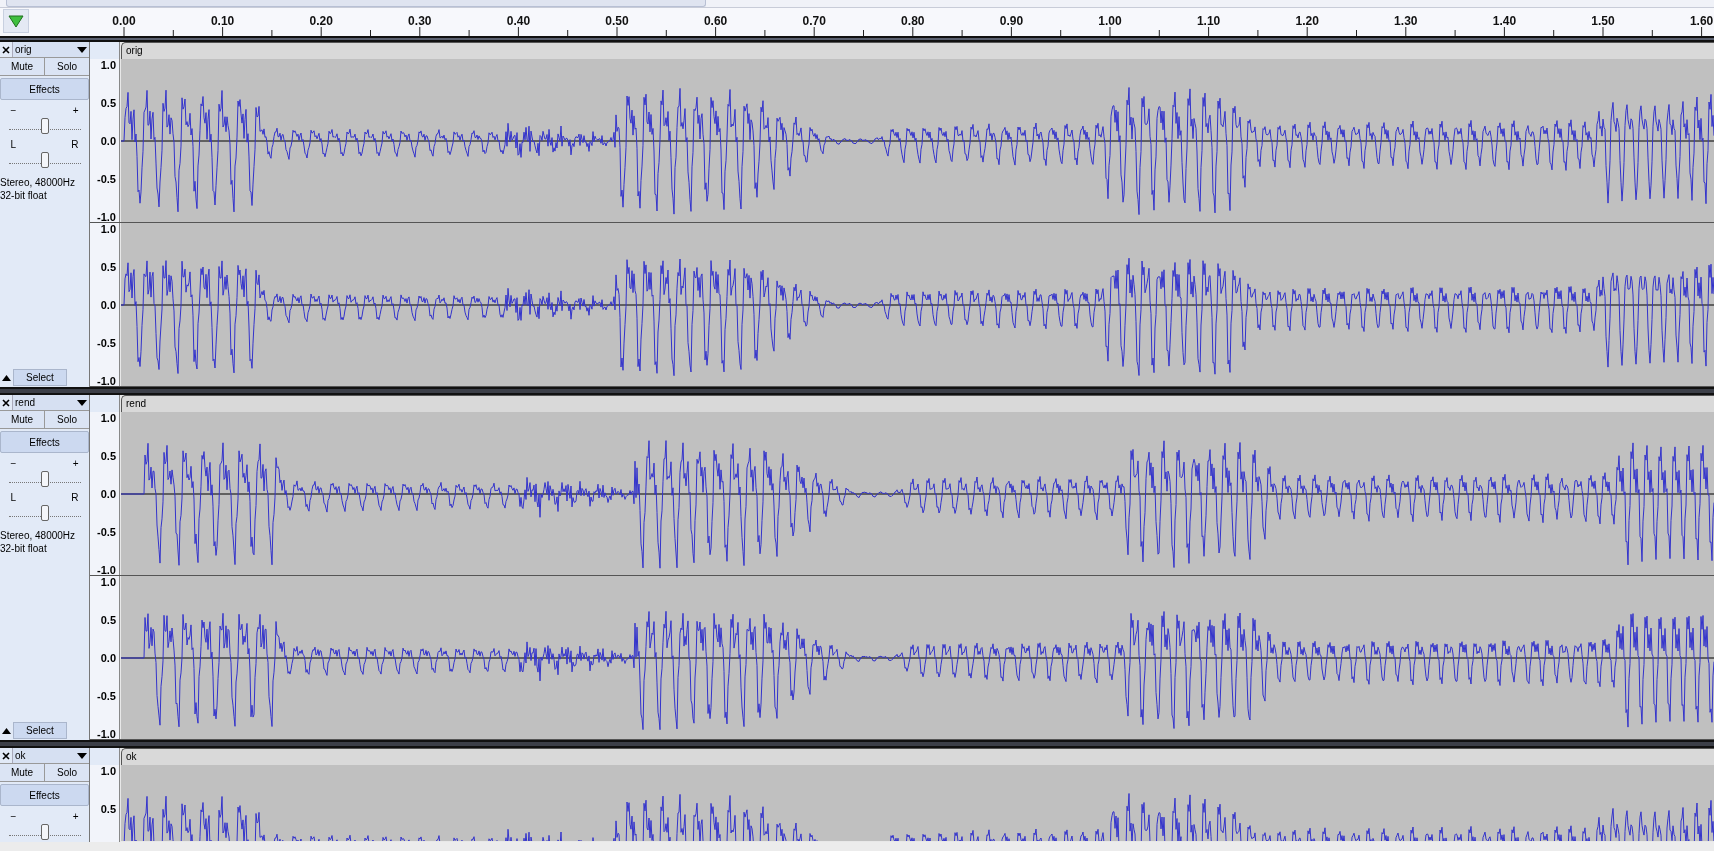 The image size is (1714, 851). I want to click on ruler-label: 1.60, so click(1701, 21).